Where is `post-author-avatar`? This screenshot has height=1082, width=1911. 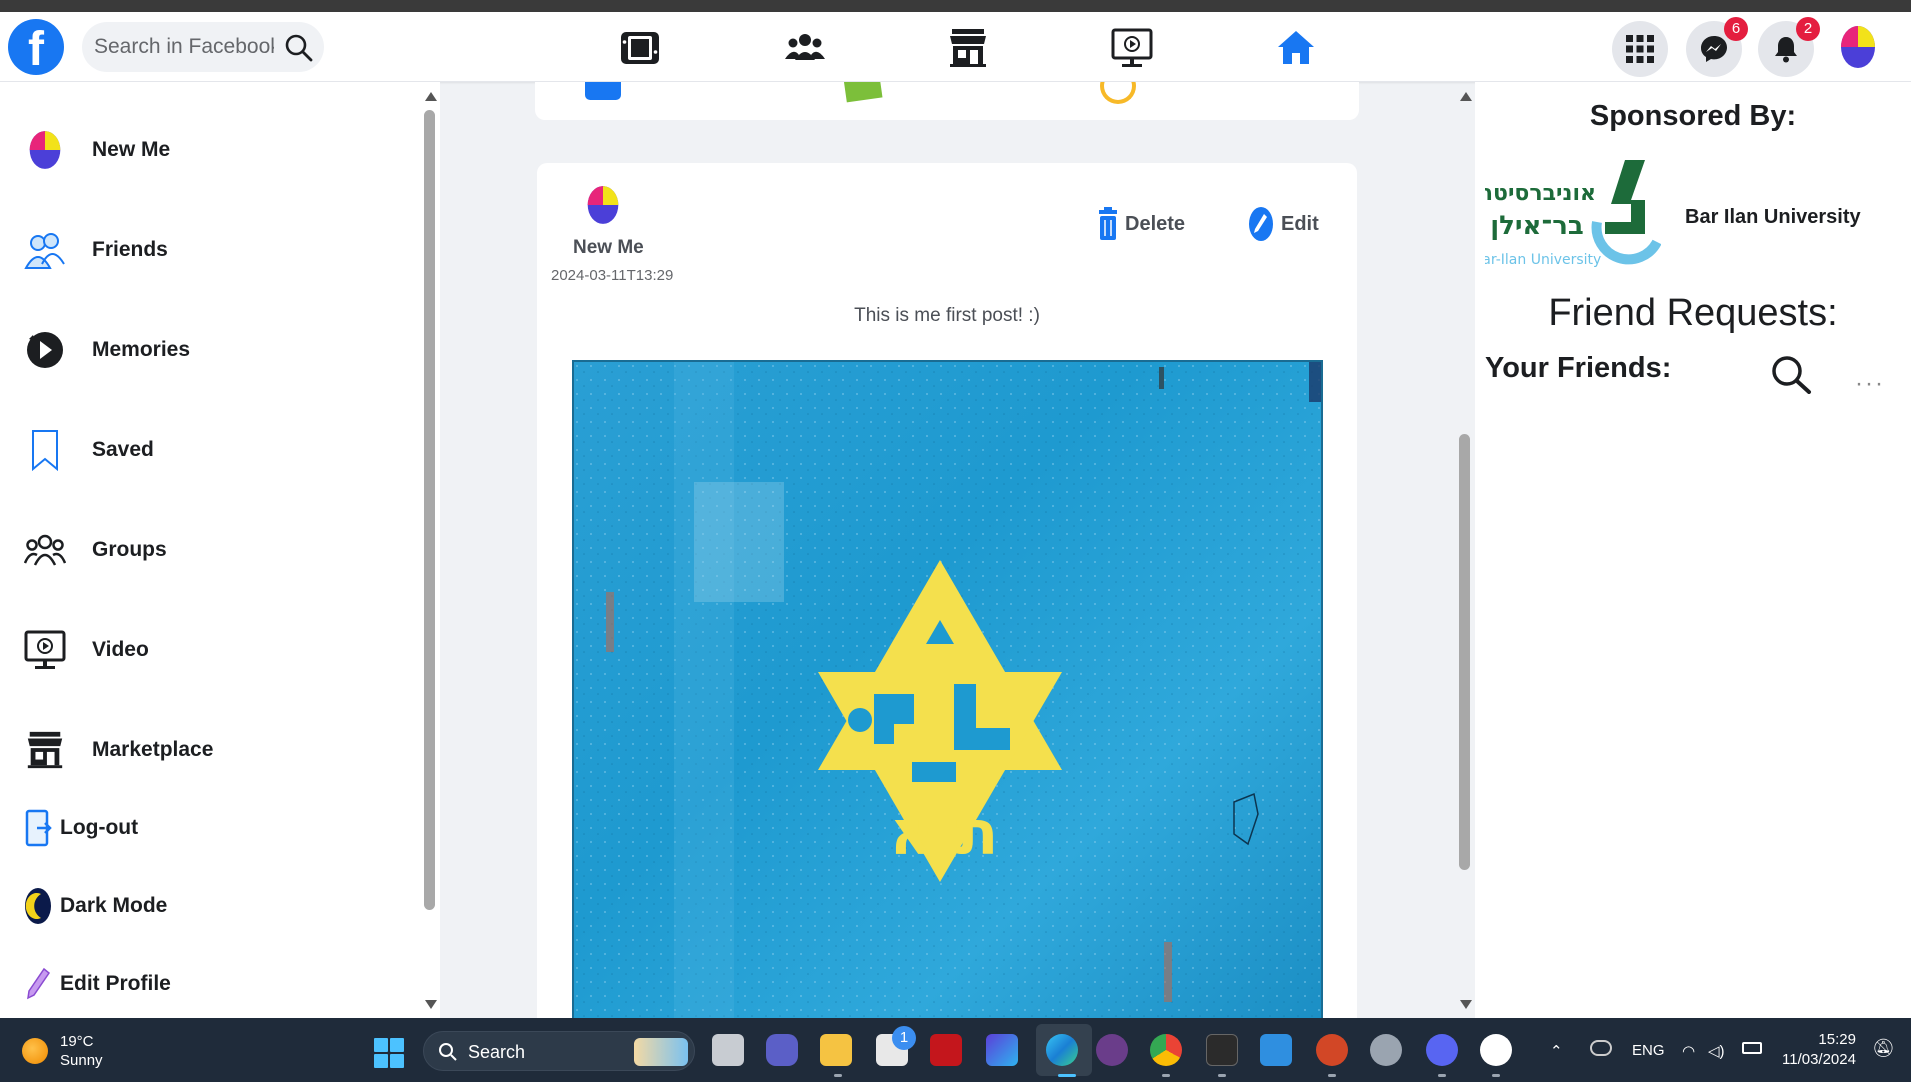
post-author-avatar is located at coordinates (603, 205).